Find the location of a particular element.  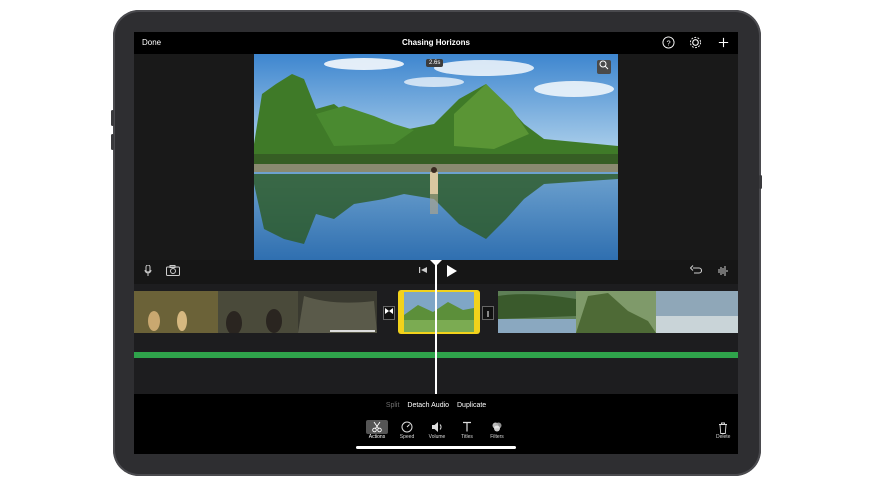

project-title: Chasing Horizons is located at coordinates (435, 42).